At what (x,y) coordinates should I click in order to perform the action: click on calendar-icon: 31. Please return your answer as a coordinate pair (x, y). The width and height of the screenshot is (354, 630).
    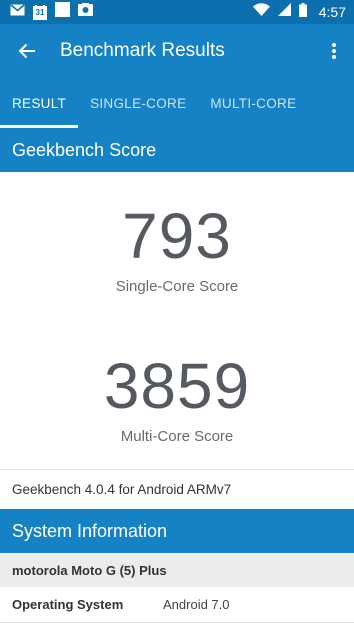
    Looking at the image, I should click on (40, 12).